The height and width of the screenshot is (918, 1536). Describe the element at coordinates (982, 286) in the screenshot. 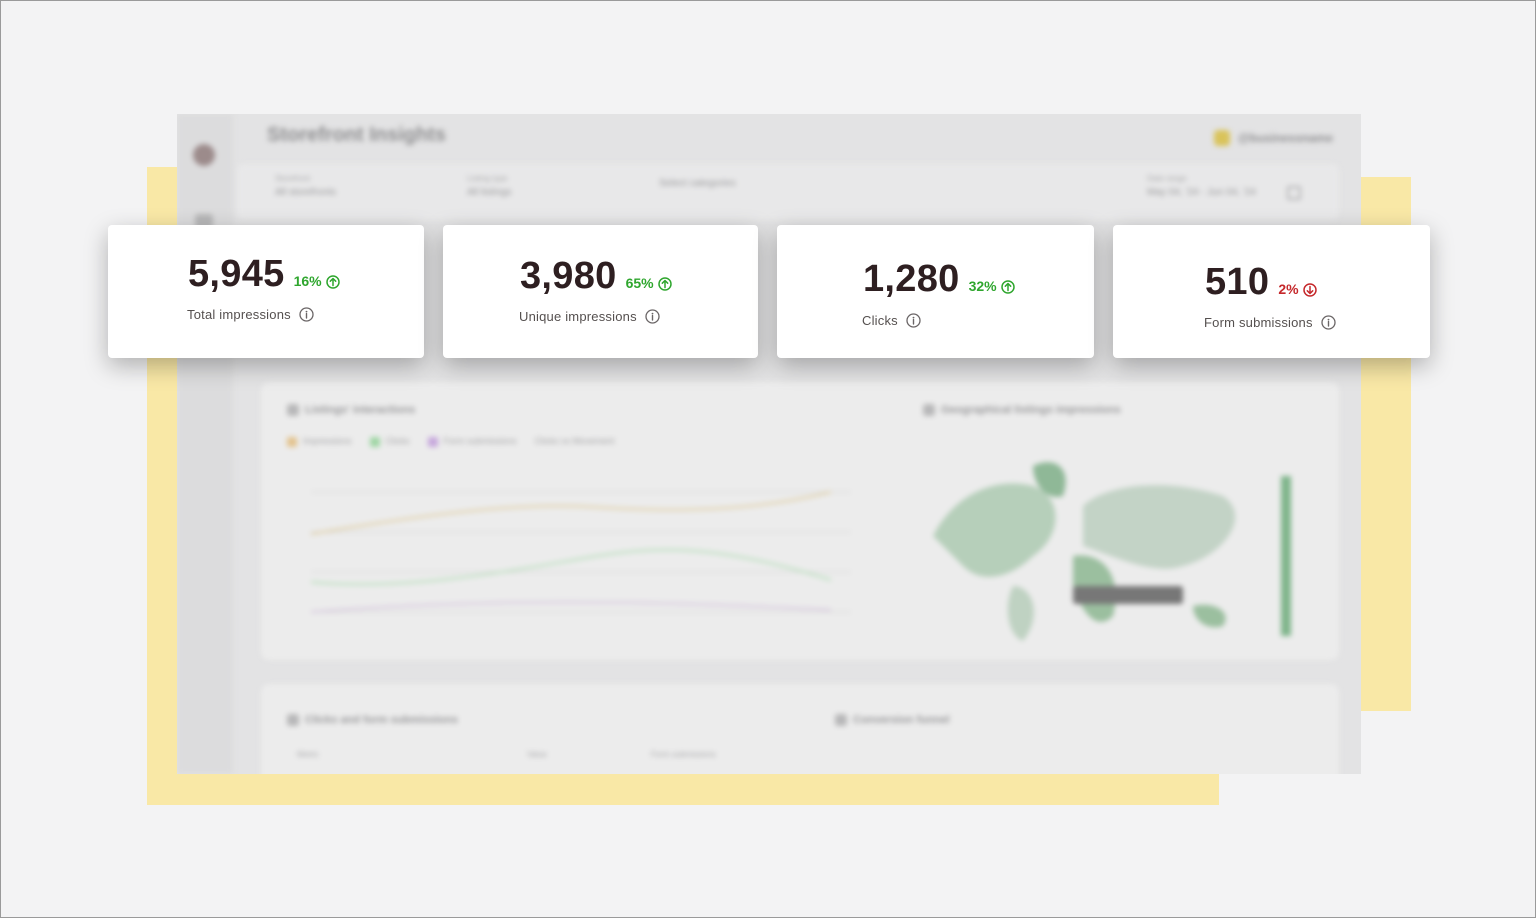

I see `change-percent: 32%` at that location.